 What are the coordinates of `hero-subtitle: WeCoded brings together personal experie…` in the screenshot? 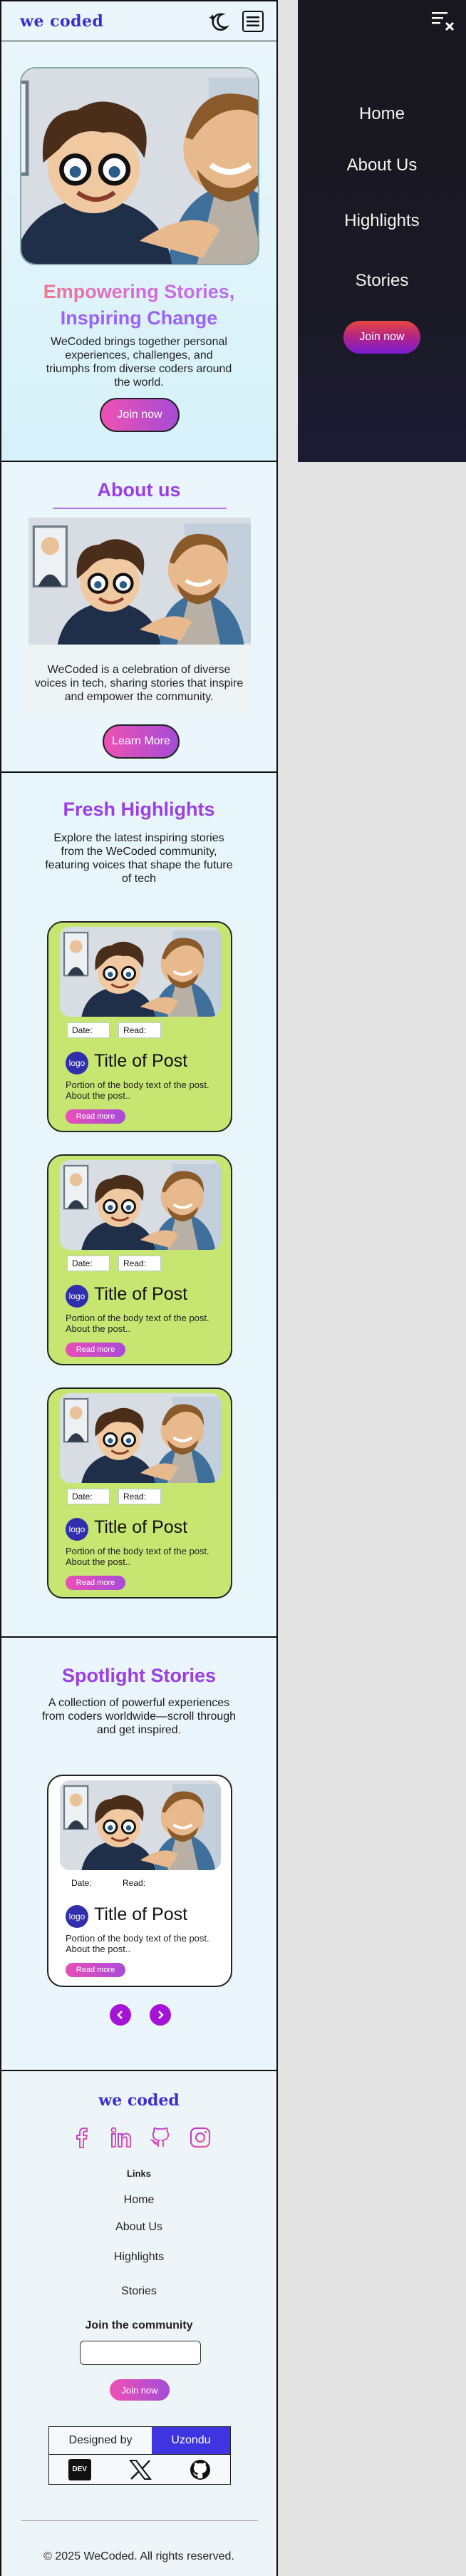 It's located at (139, 362).